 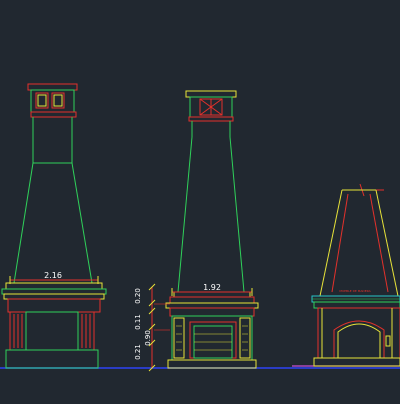 What do you see at coordinates (138, 296) in the screenshot?
I see `dimension-vert-top: 0.20` at bounding box center [138, 296].